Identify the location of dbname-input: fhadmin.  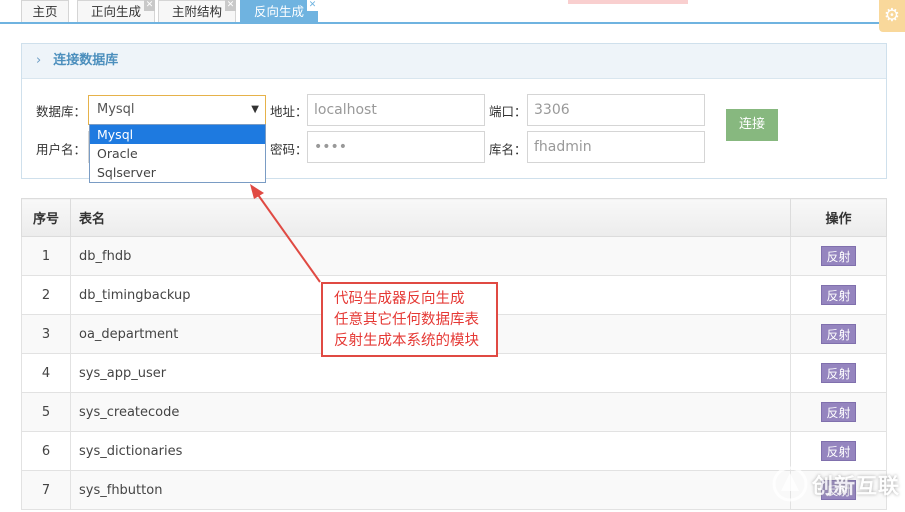
(616, 147).